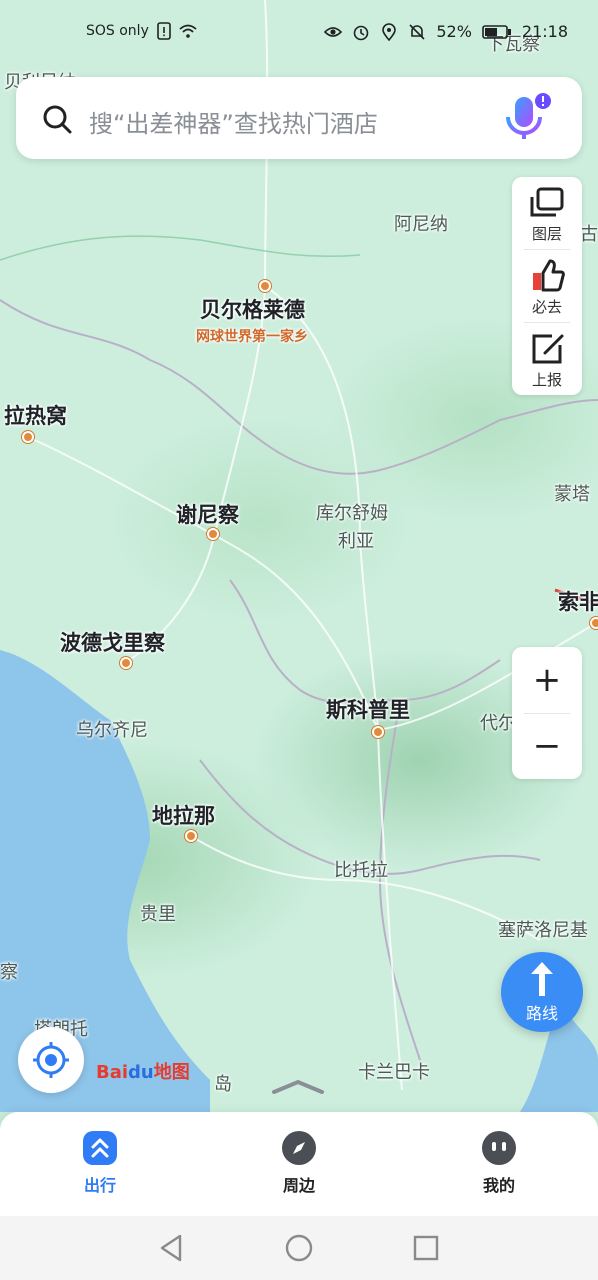  I want to click on search-placeholder: 搜“出差神器”查找热门酒店, so click(233, 121).